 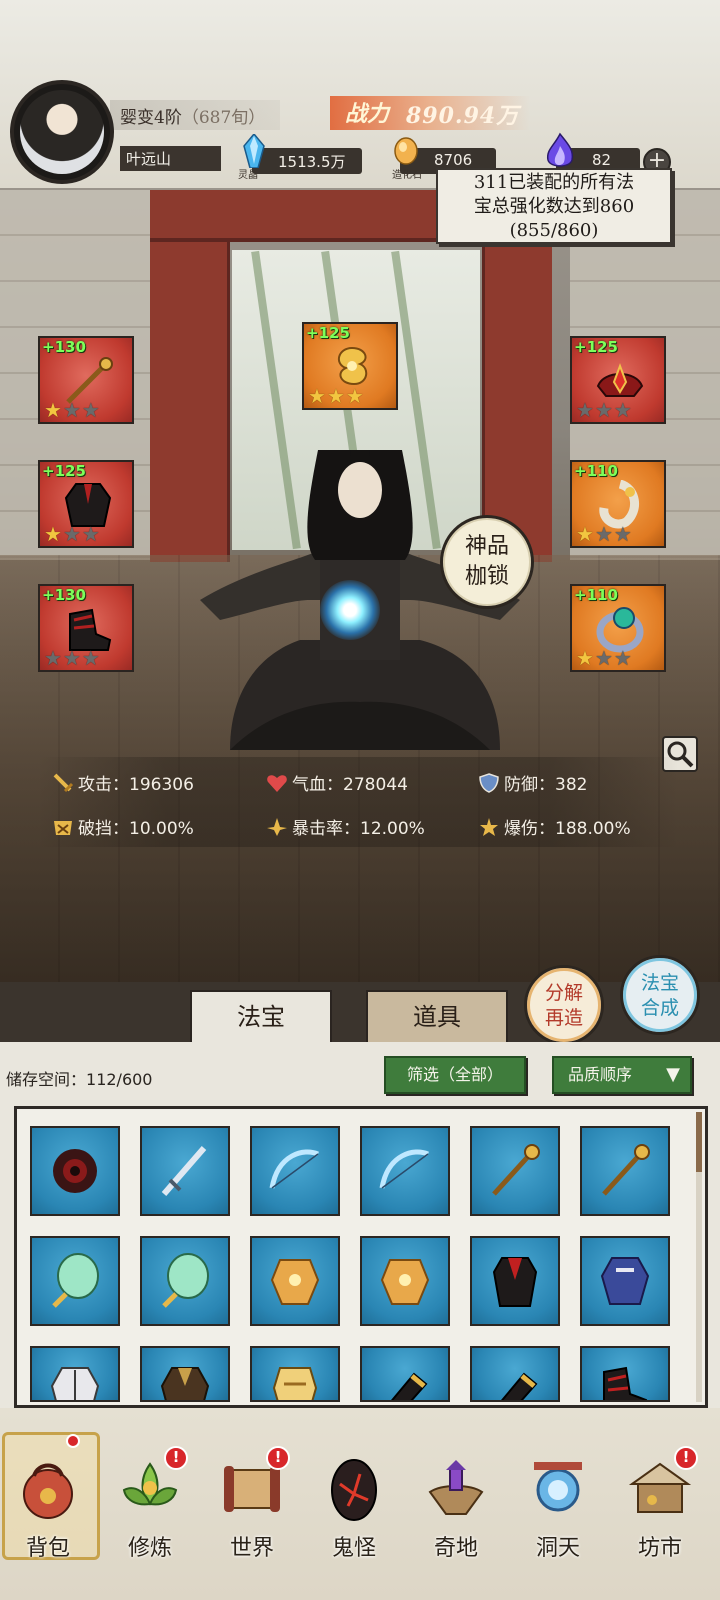 I want to click on scrollbar-thumb, so click(x=699, y=1142).